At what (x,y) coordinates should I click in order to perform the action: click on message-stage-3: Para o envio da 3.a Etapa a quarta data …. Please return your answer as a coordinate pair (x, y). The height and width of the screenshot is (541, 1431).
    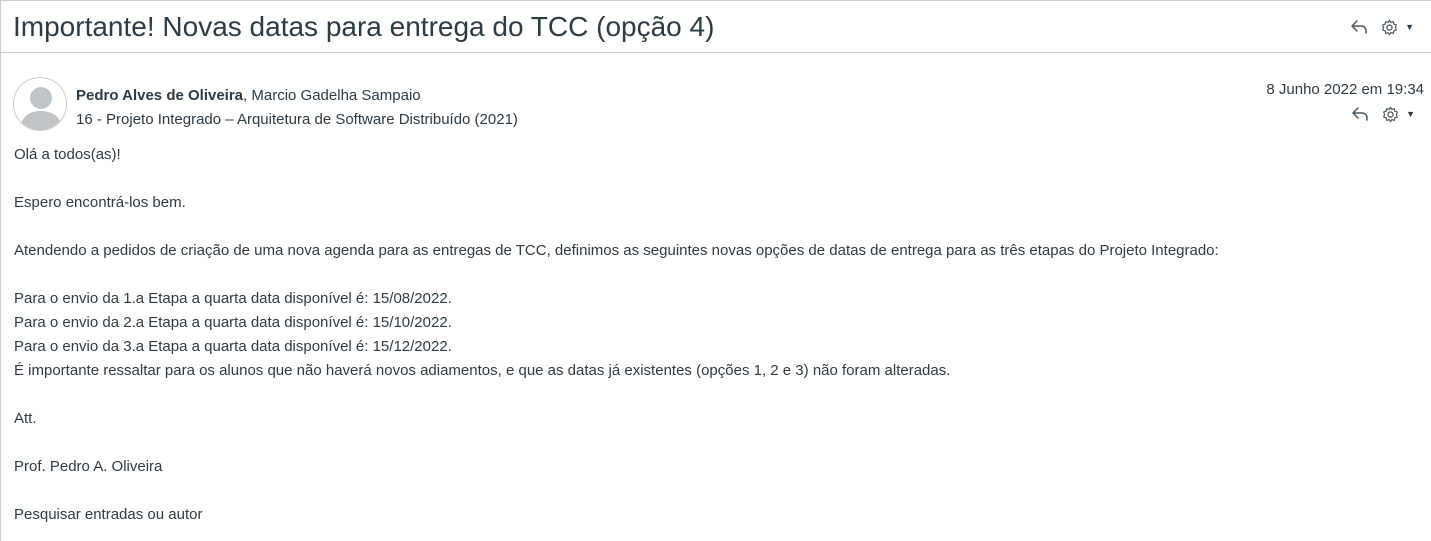
    Looking at the image, I should click on (233, 346).